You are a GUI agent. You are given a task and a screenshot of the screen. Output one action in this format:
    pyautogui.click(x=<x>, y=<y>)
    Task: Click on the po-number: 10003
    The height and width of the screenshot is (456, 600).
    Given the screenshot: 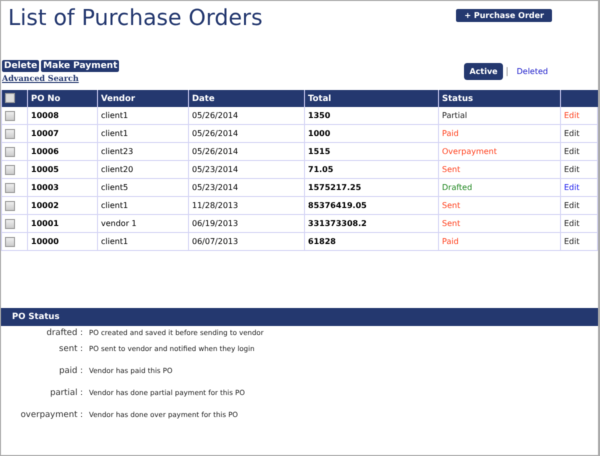 What is the action you would take?
    pyautogui.click(x=45, y=187)
    